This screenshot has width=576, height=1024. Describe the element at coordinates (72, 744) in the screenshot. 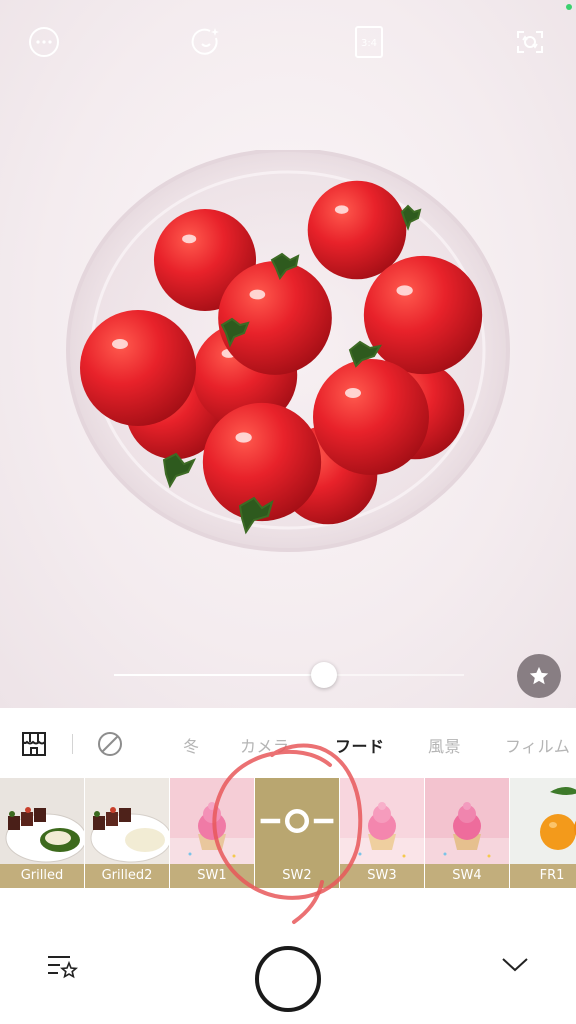

I see `category-divider` at that location.